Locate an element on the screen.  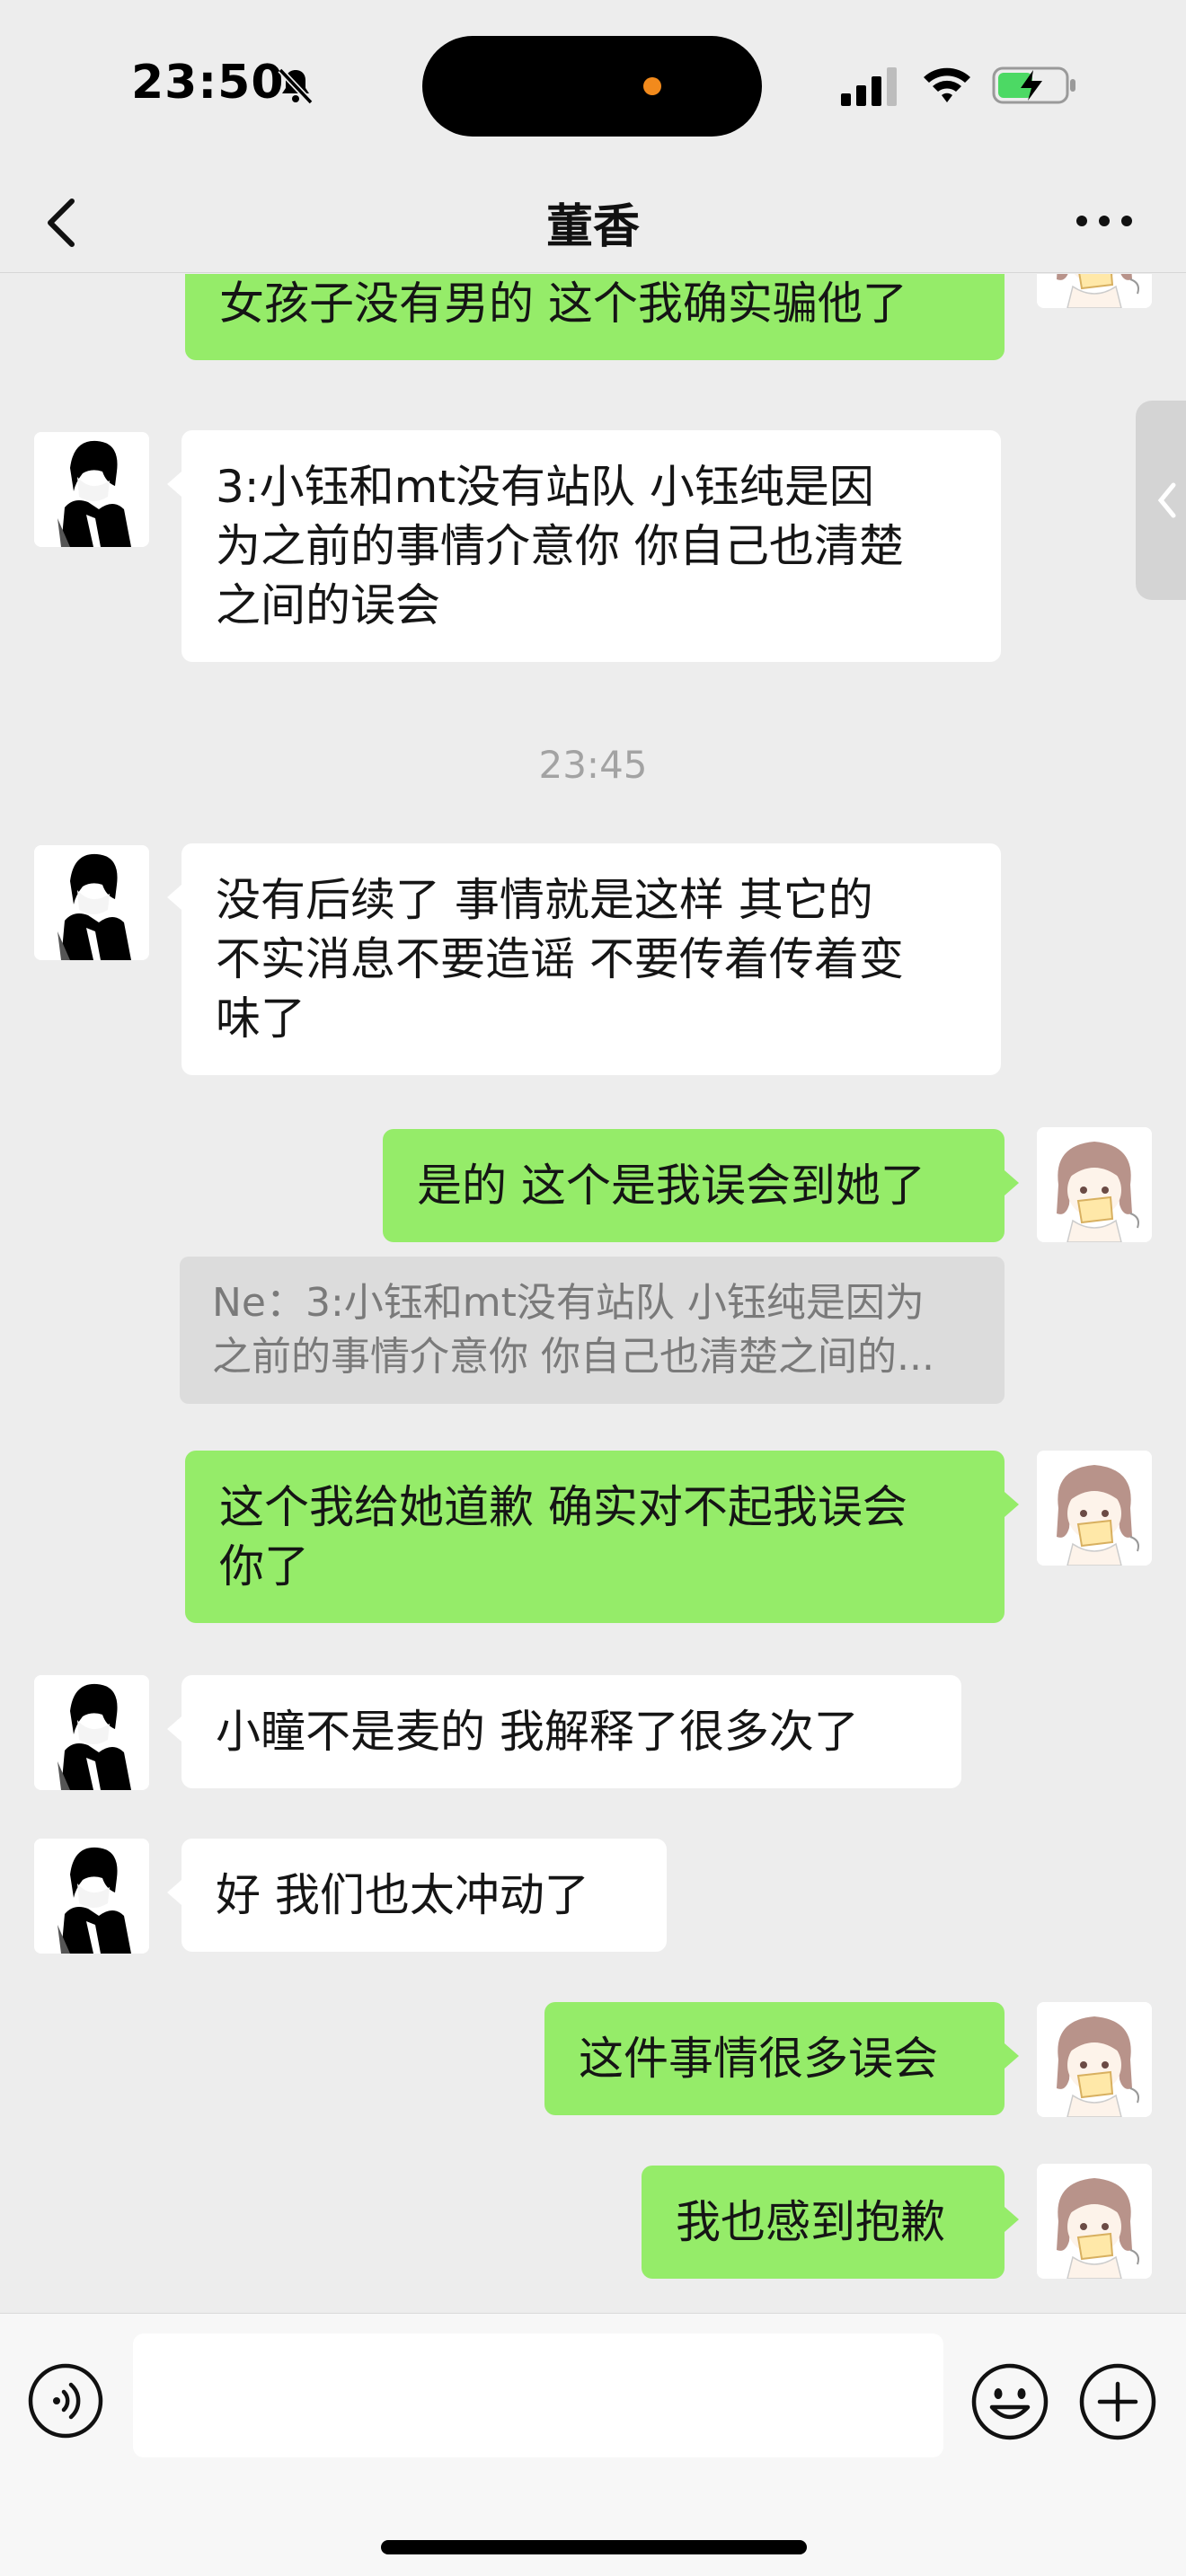
nav-bar: 董香 is located at coordinates (593, 222).